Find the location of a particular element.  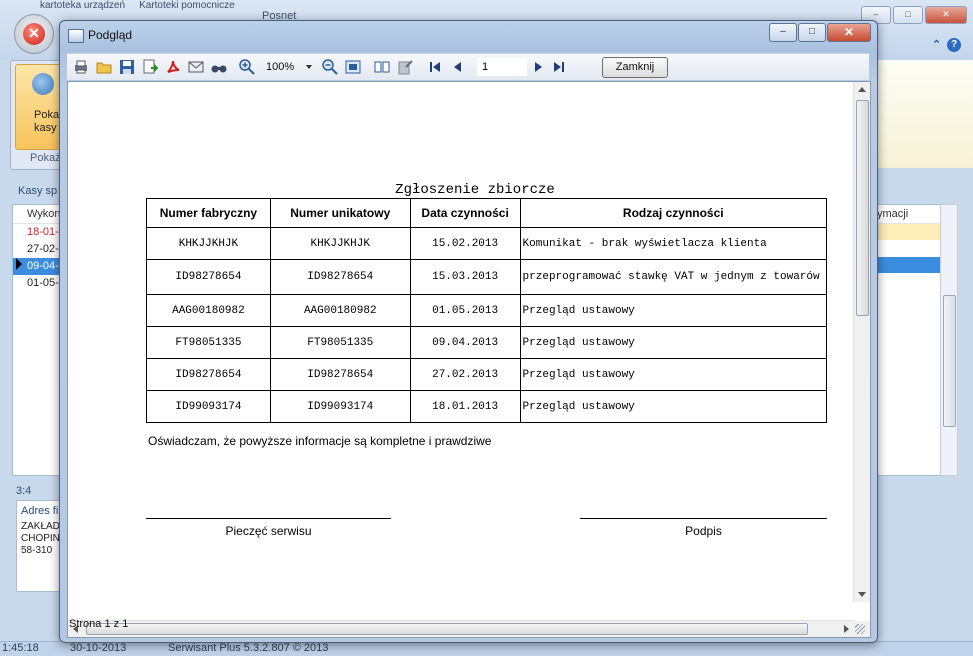

page-number-input: 1 is located at coordinates (502, 67).